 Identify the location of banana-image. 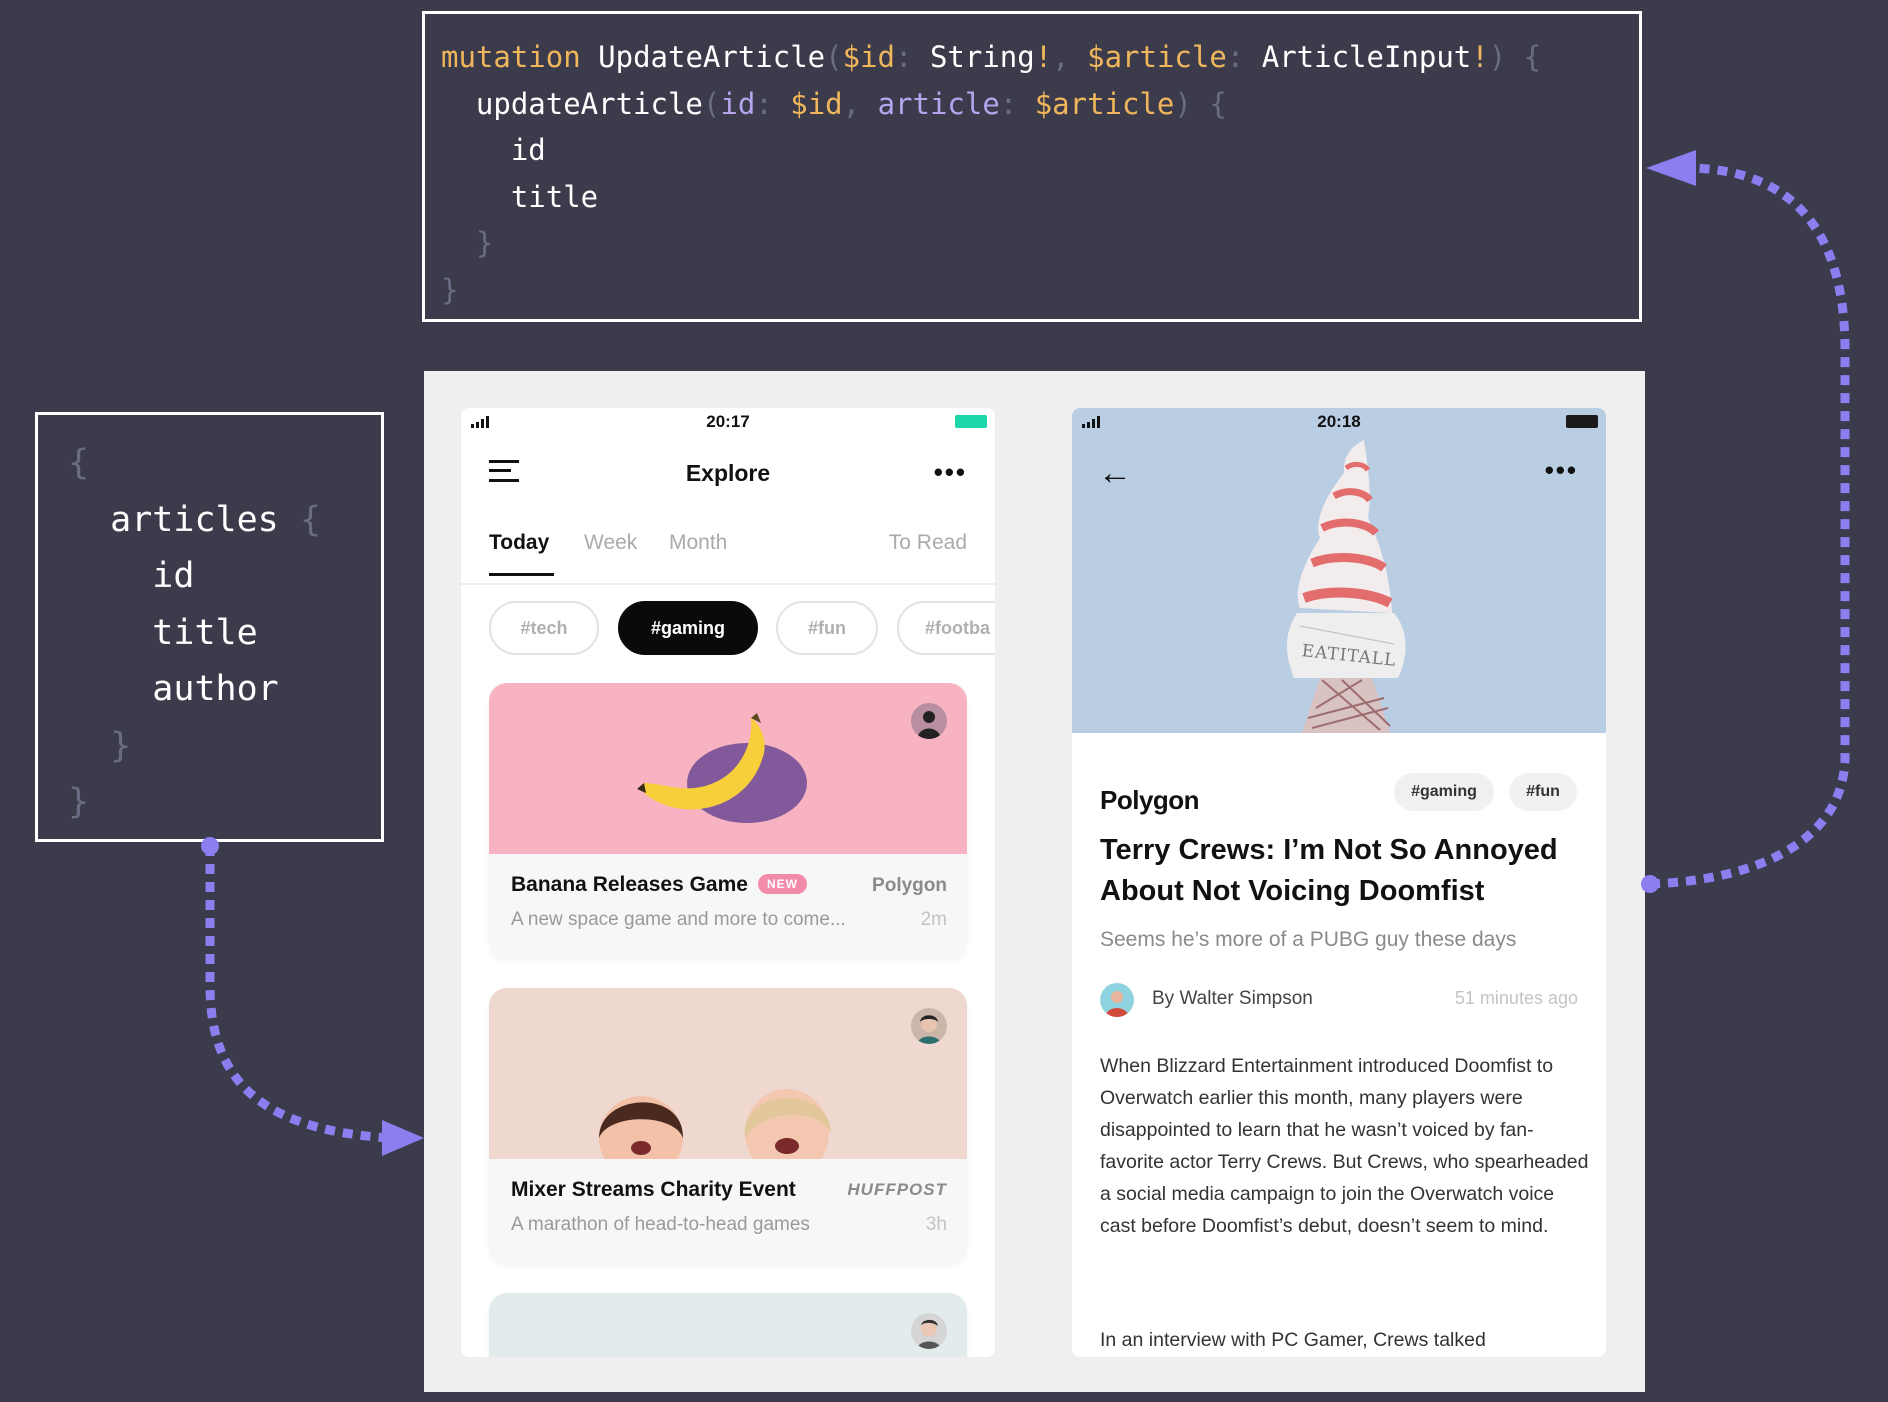
(728, 768).